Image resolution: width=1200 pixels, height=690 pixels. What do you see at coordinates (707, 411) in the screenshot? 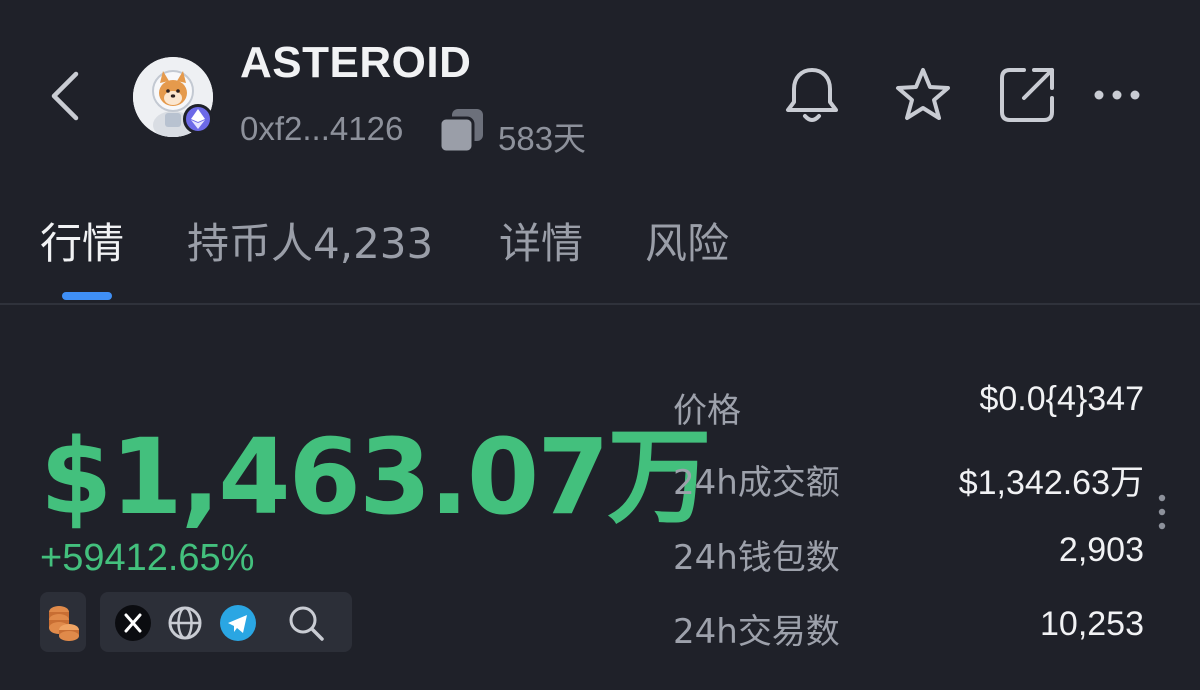
I see `price-label: 价格` at bounding box center [707, 411].